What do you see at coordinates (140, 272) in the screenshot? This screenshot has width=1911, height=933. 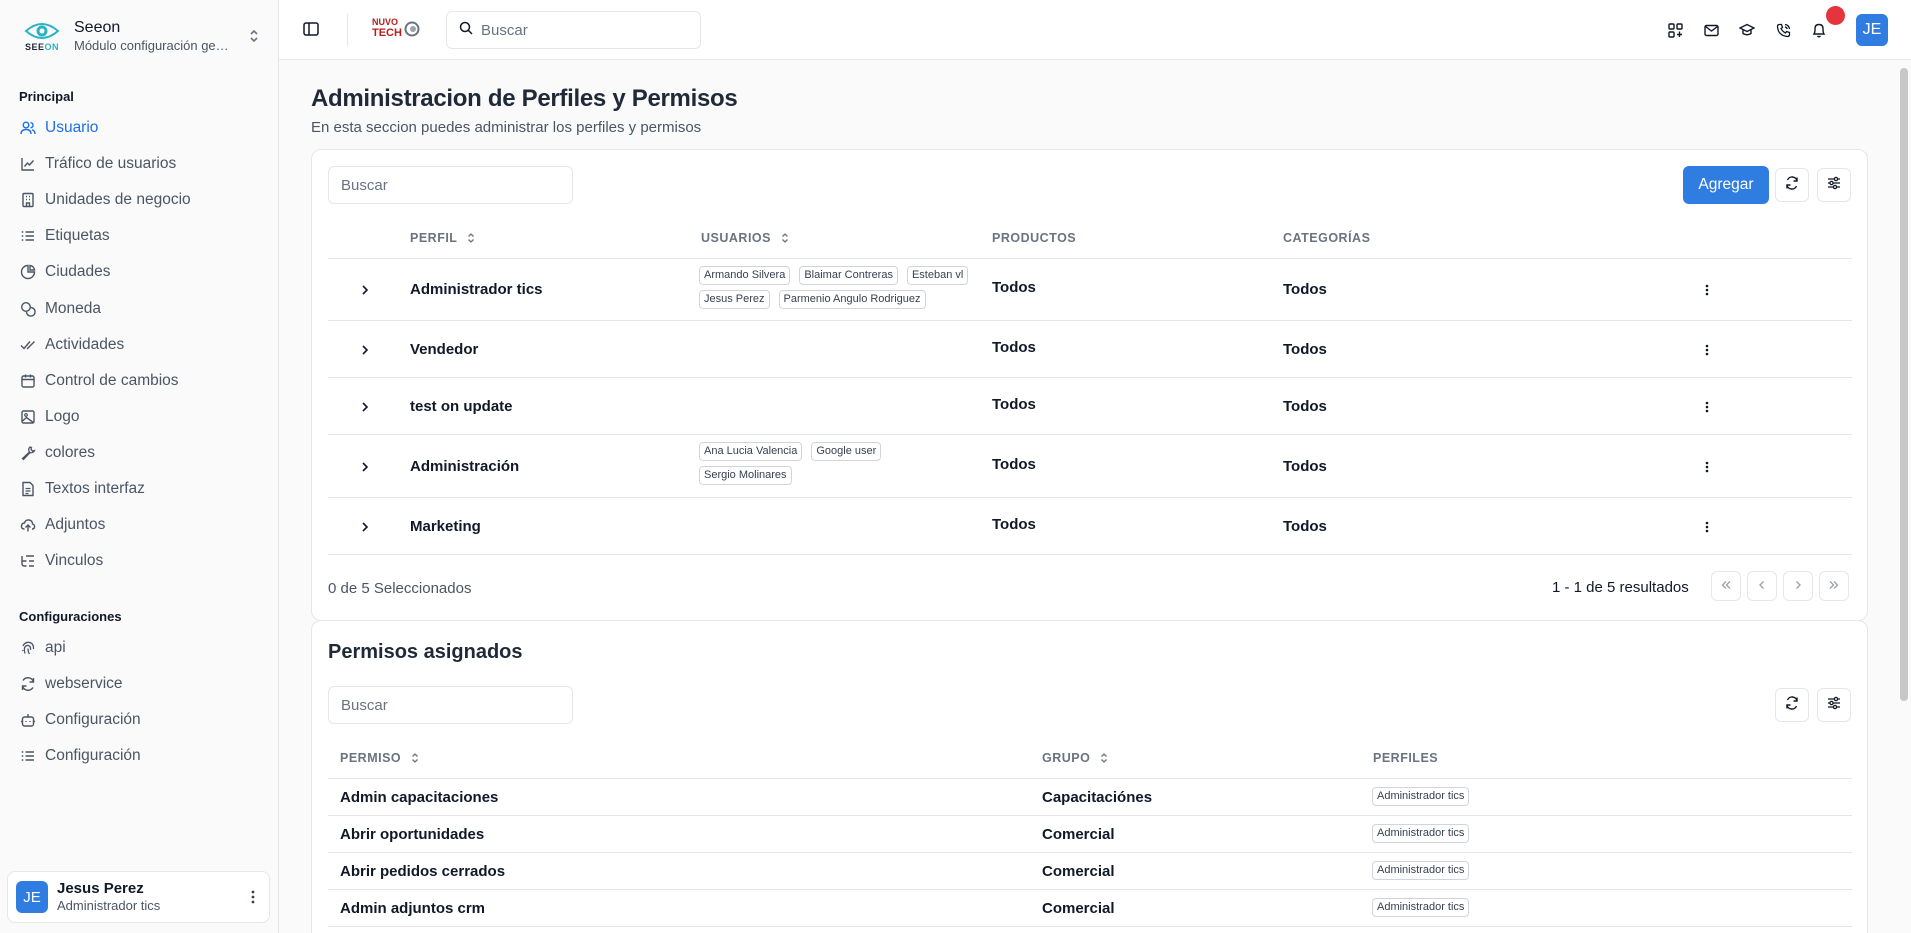 I see `sidebar-item-ciudades: Ciudades` at bounding box center [140, 272].